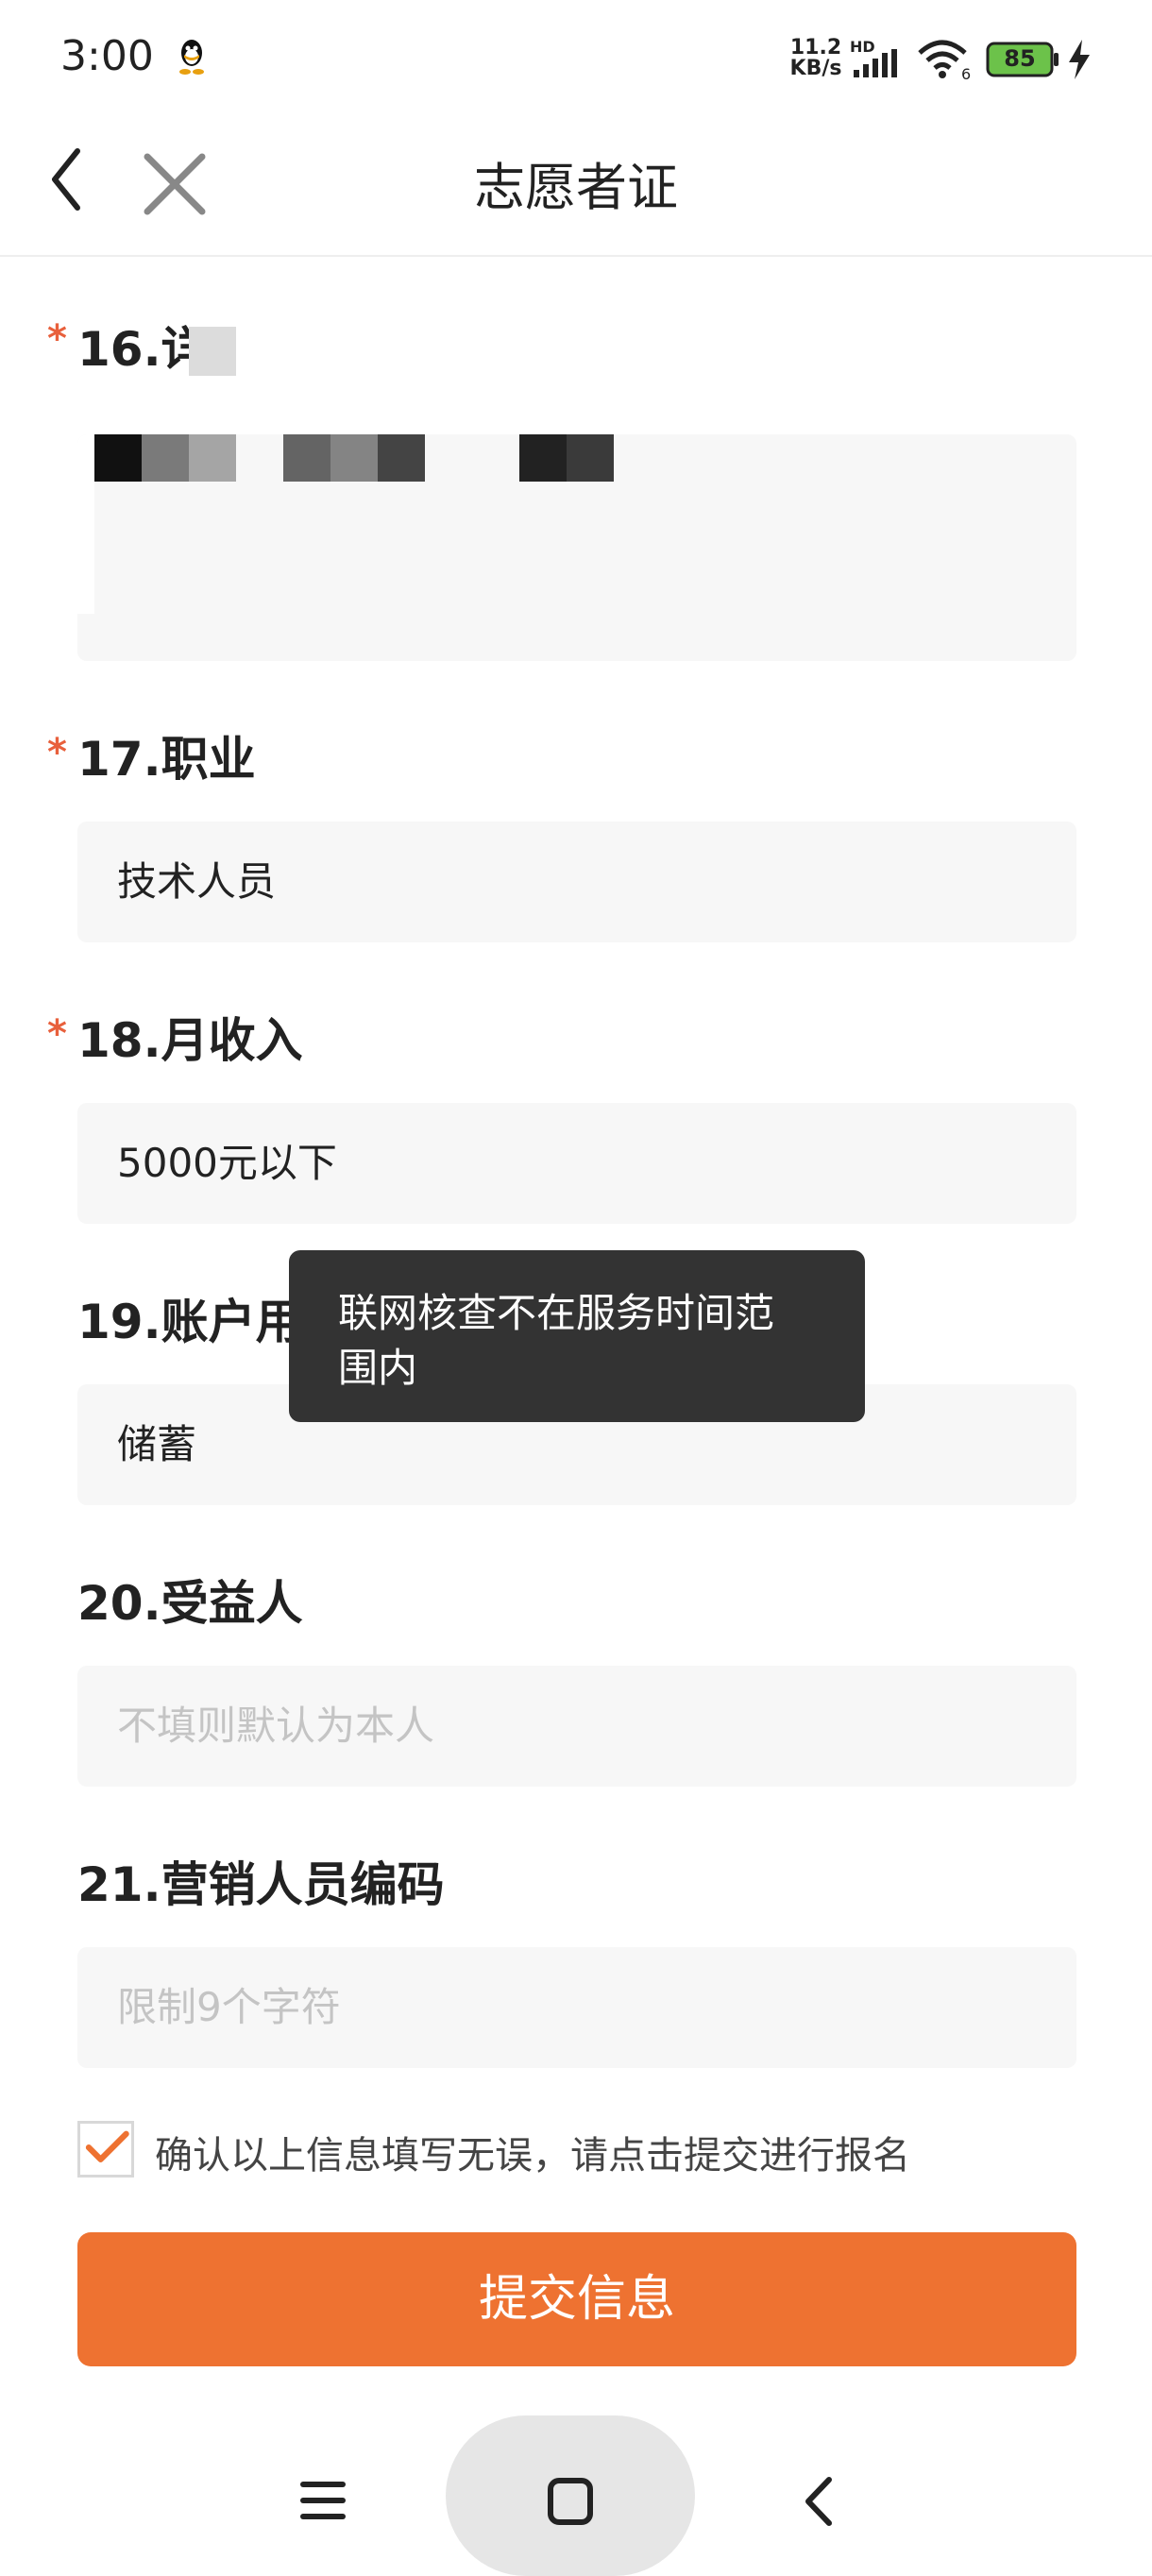 The height and width of the screenshot is (2576, 1152). I want to click on menu-icon, so click(323, 2500).